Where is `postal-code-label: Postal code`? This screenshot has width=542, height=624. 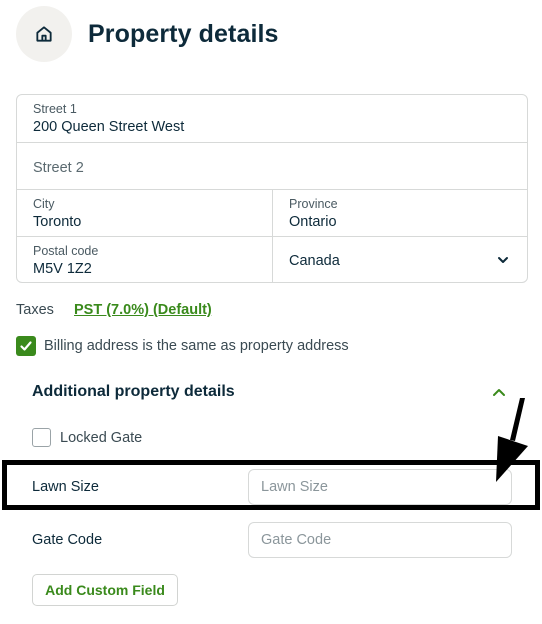 postal-code-label: Postal code is located at coordinates (66, 251).